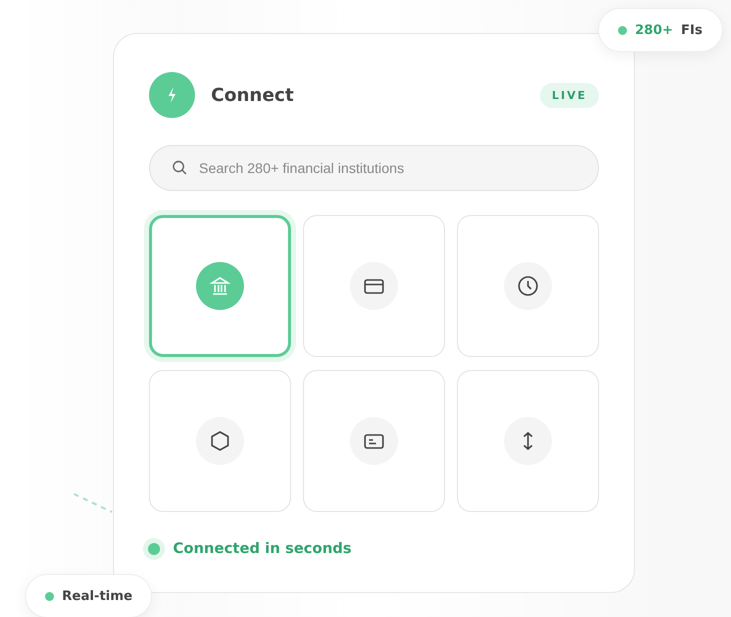 This screenshot has width=731, height=617. Describe the element at coordinates (179, 167) in the screenshot. I see `search-icon` at that location.